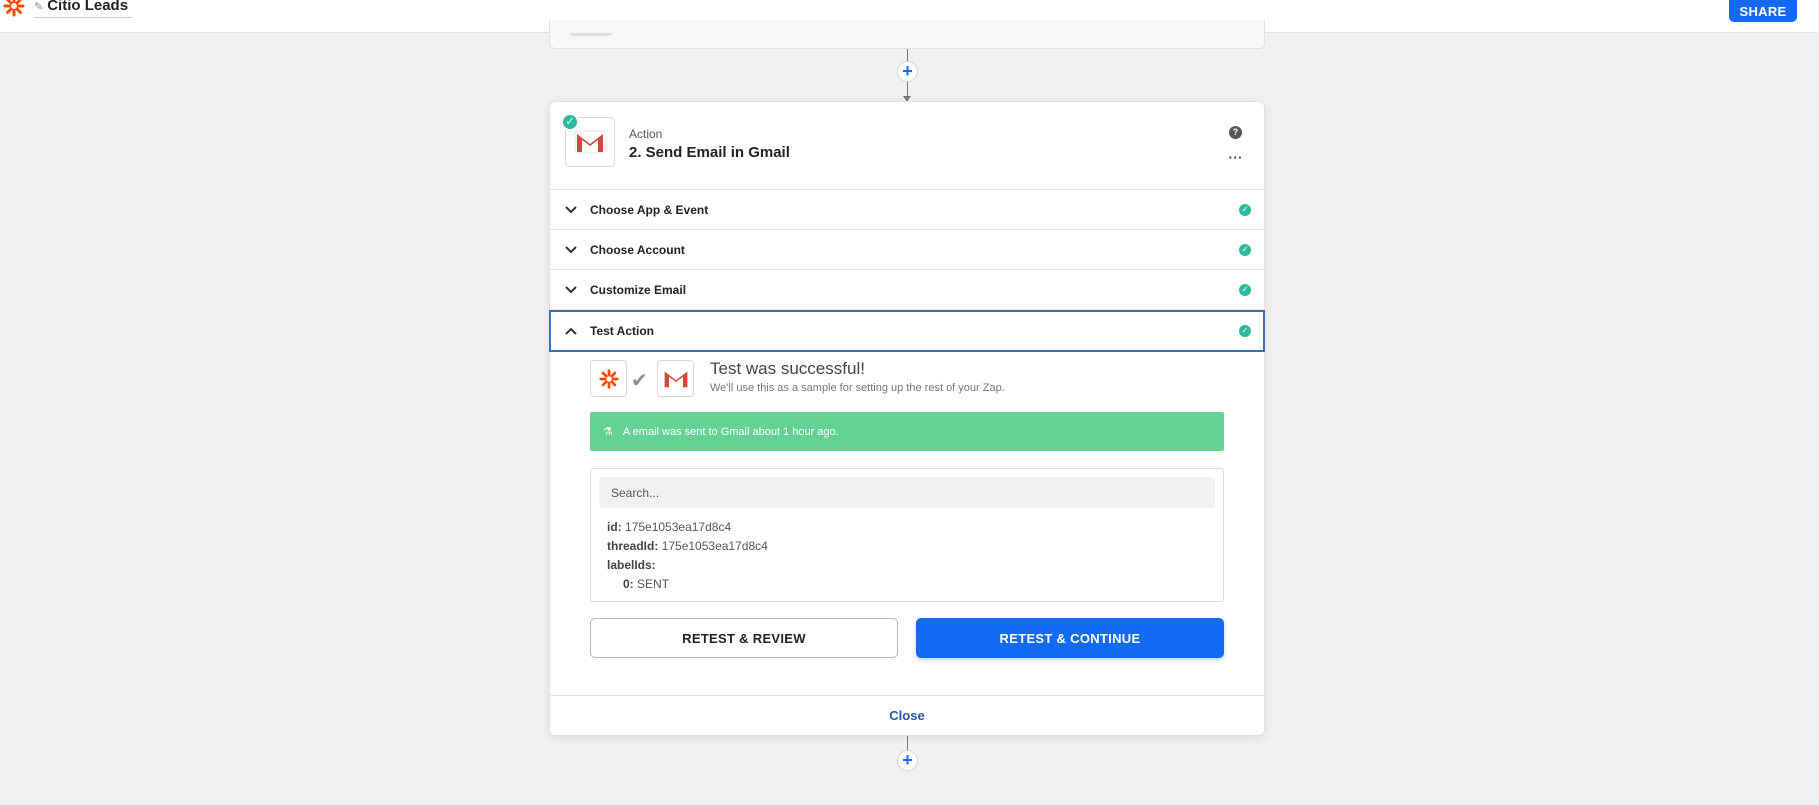 This screenshot has width=1819, height=805. I want to click on field-thread-id: threadId: 175e1053ea17d8c4, so click(687, 546).